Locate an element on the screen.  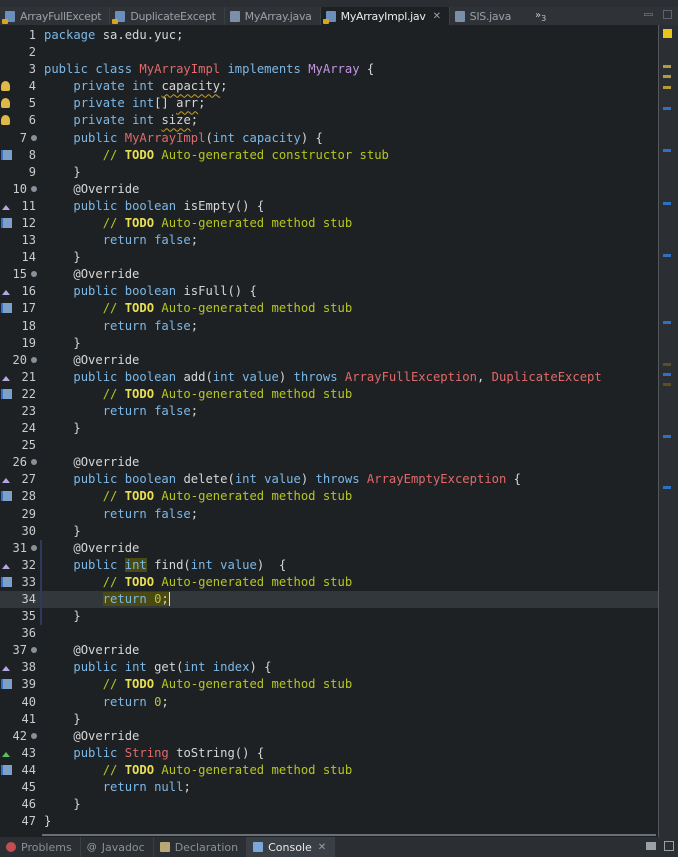
code-line: 16 public boolean isFull() { is located at coordinates (329, 291).